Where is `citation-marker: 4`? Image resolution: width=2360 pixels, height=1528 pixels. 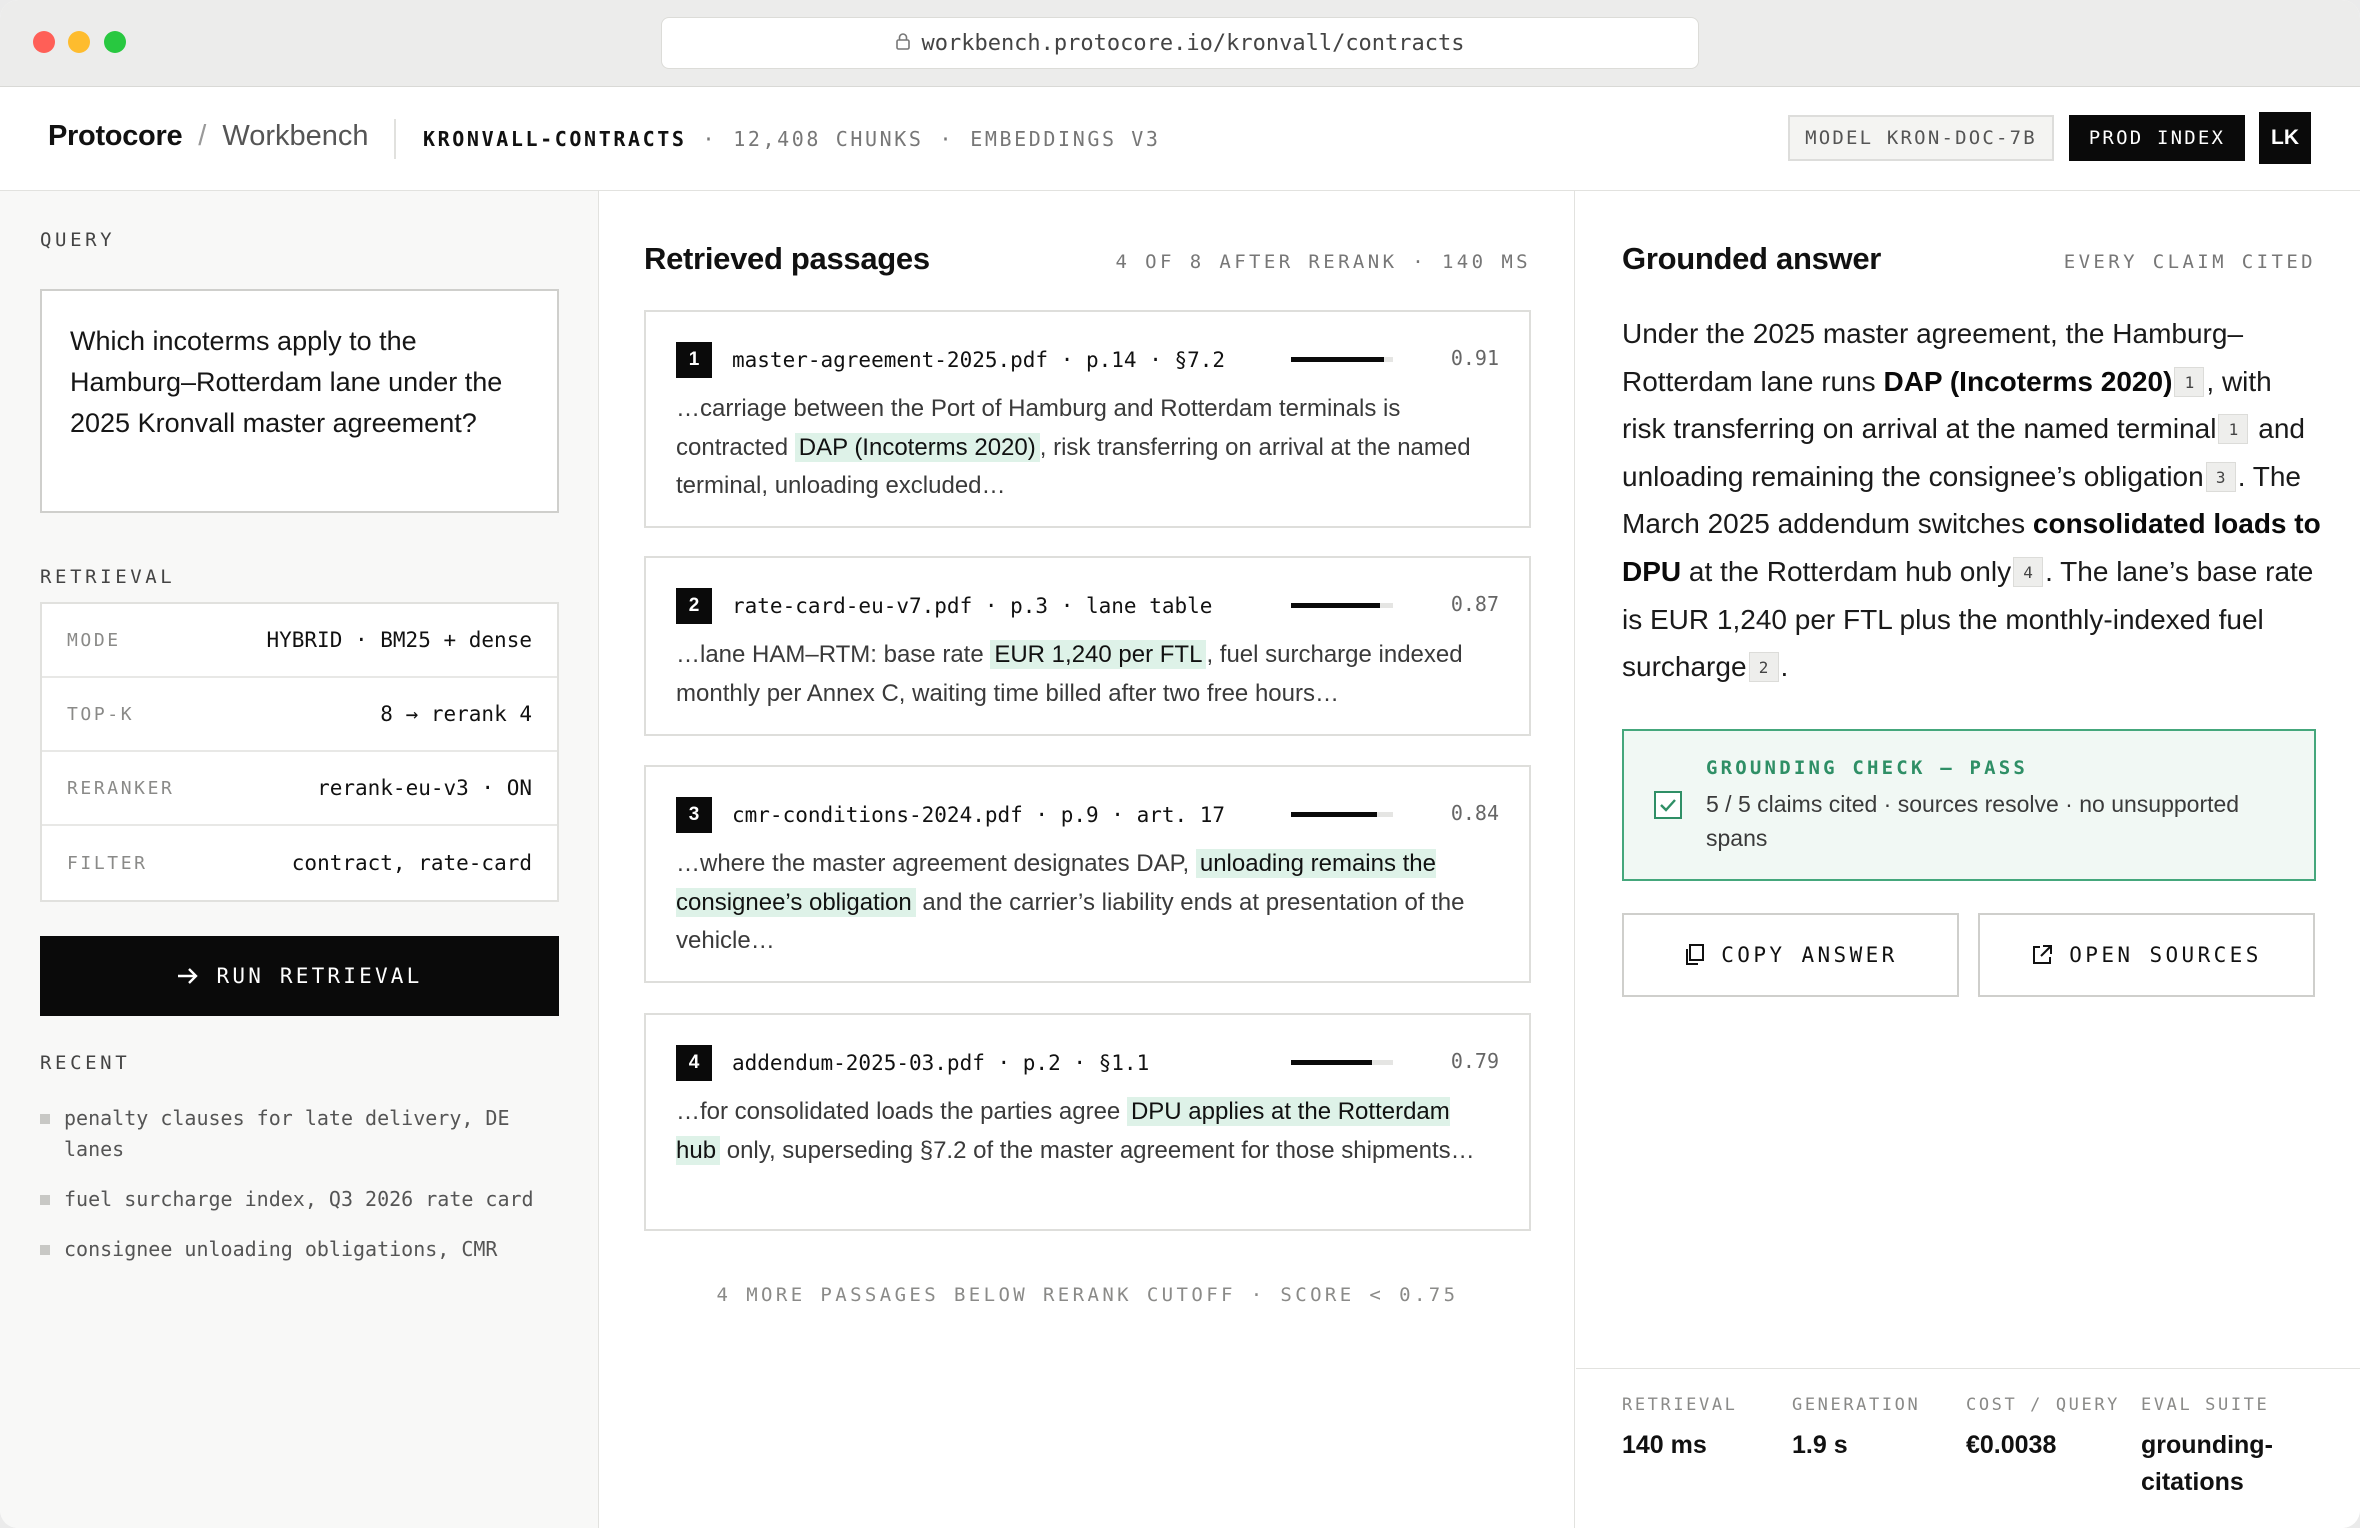
citation-marker: 4 is located at coordinates (2028, 571).